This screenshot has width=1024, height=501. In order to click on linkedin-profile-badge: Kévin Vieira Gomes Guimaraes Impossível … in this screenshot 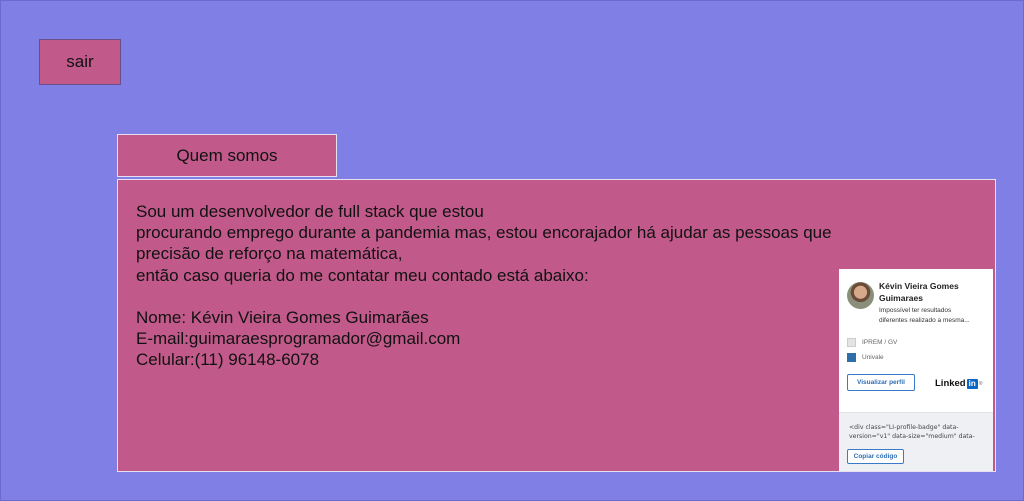, I will do `click(916, 370)`.